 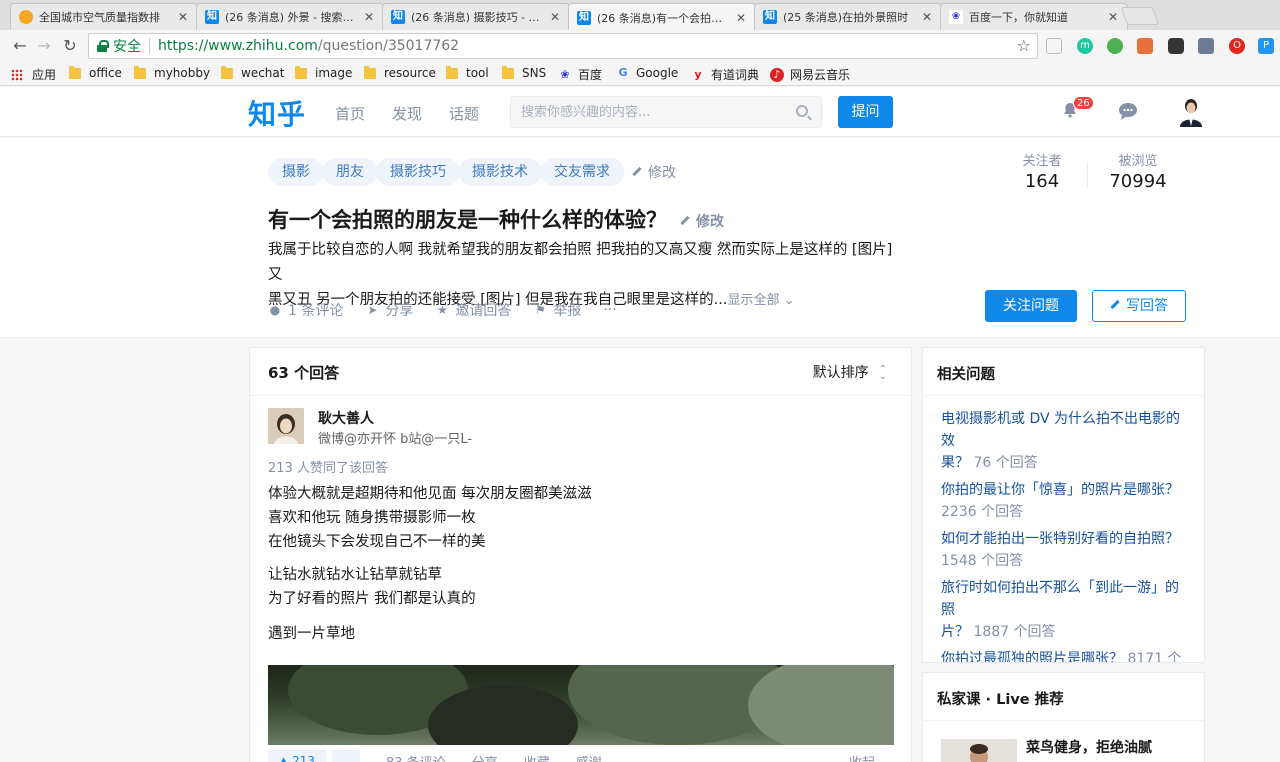 What do you see at coordinates (346, 418) in the screenshot?
I see `author-name: 耿大善人` at bounding box center [346, 418].